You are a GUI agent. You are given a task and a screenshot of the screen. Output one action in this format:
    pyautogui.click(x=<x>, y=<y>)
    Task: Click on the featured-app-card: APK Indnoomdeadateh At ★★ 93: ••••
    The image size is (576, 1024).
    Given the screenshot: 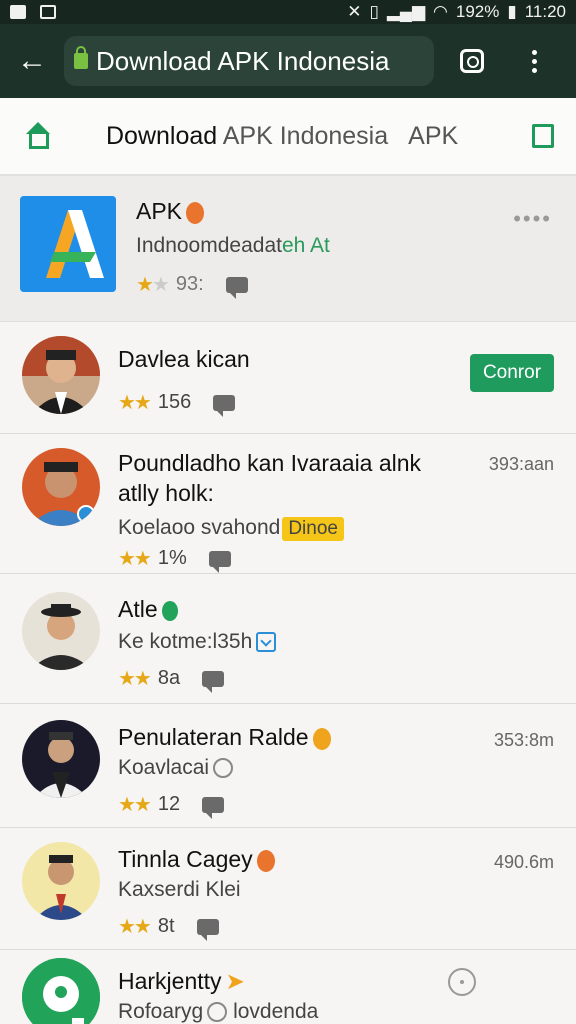 What is the action you would take?
    pyautogui.click(x=288, y=249)
    